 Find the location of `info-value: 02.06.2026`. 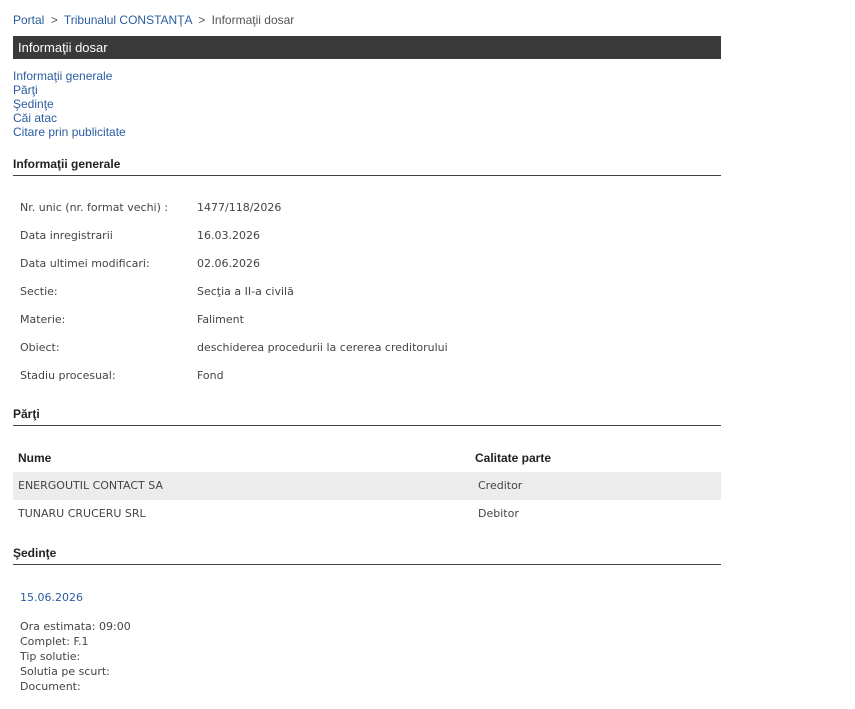

info-value: 02.06.2026 is located at coordinates (228, 263).